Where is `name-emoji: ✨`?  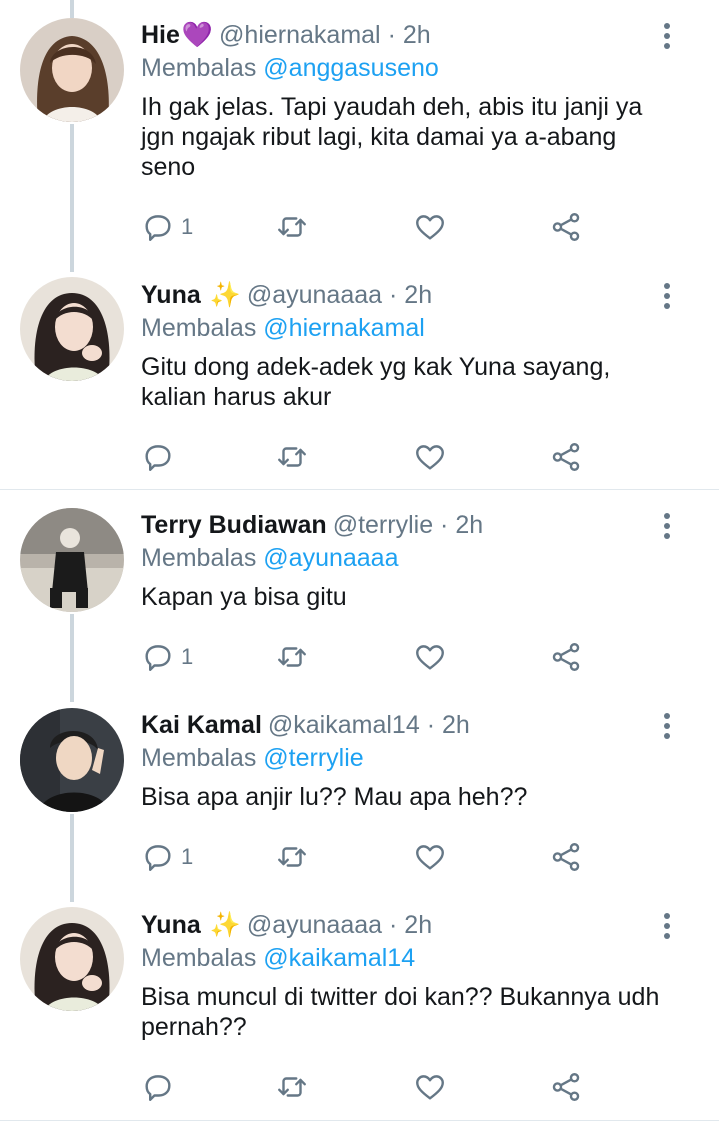 name-emoji: ✨ is located at coordinates (225, 925).